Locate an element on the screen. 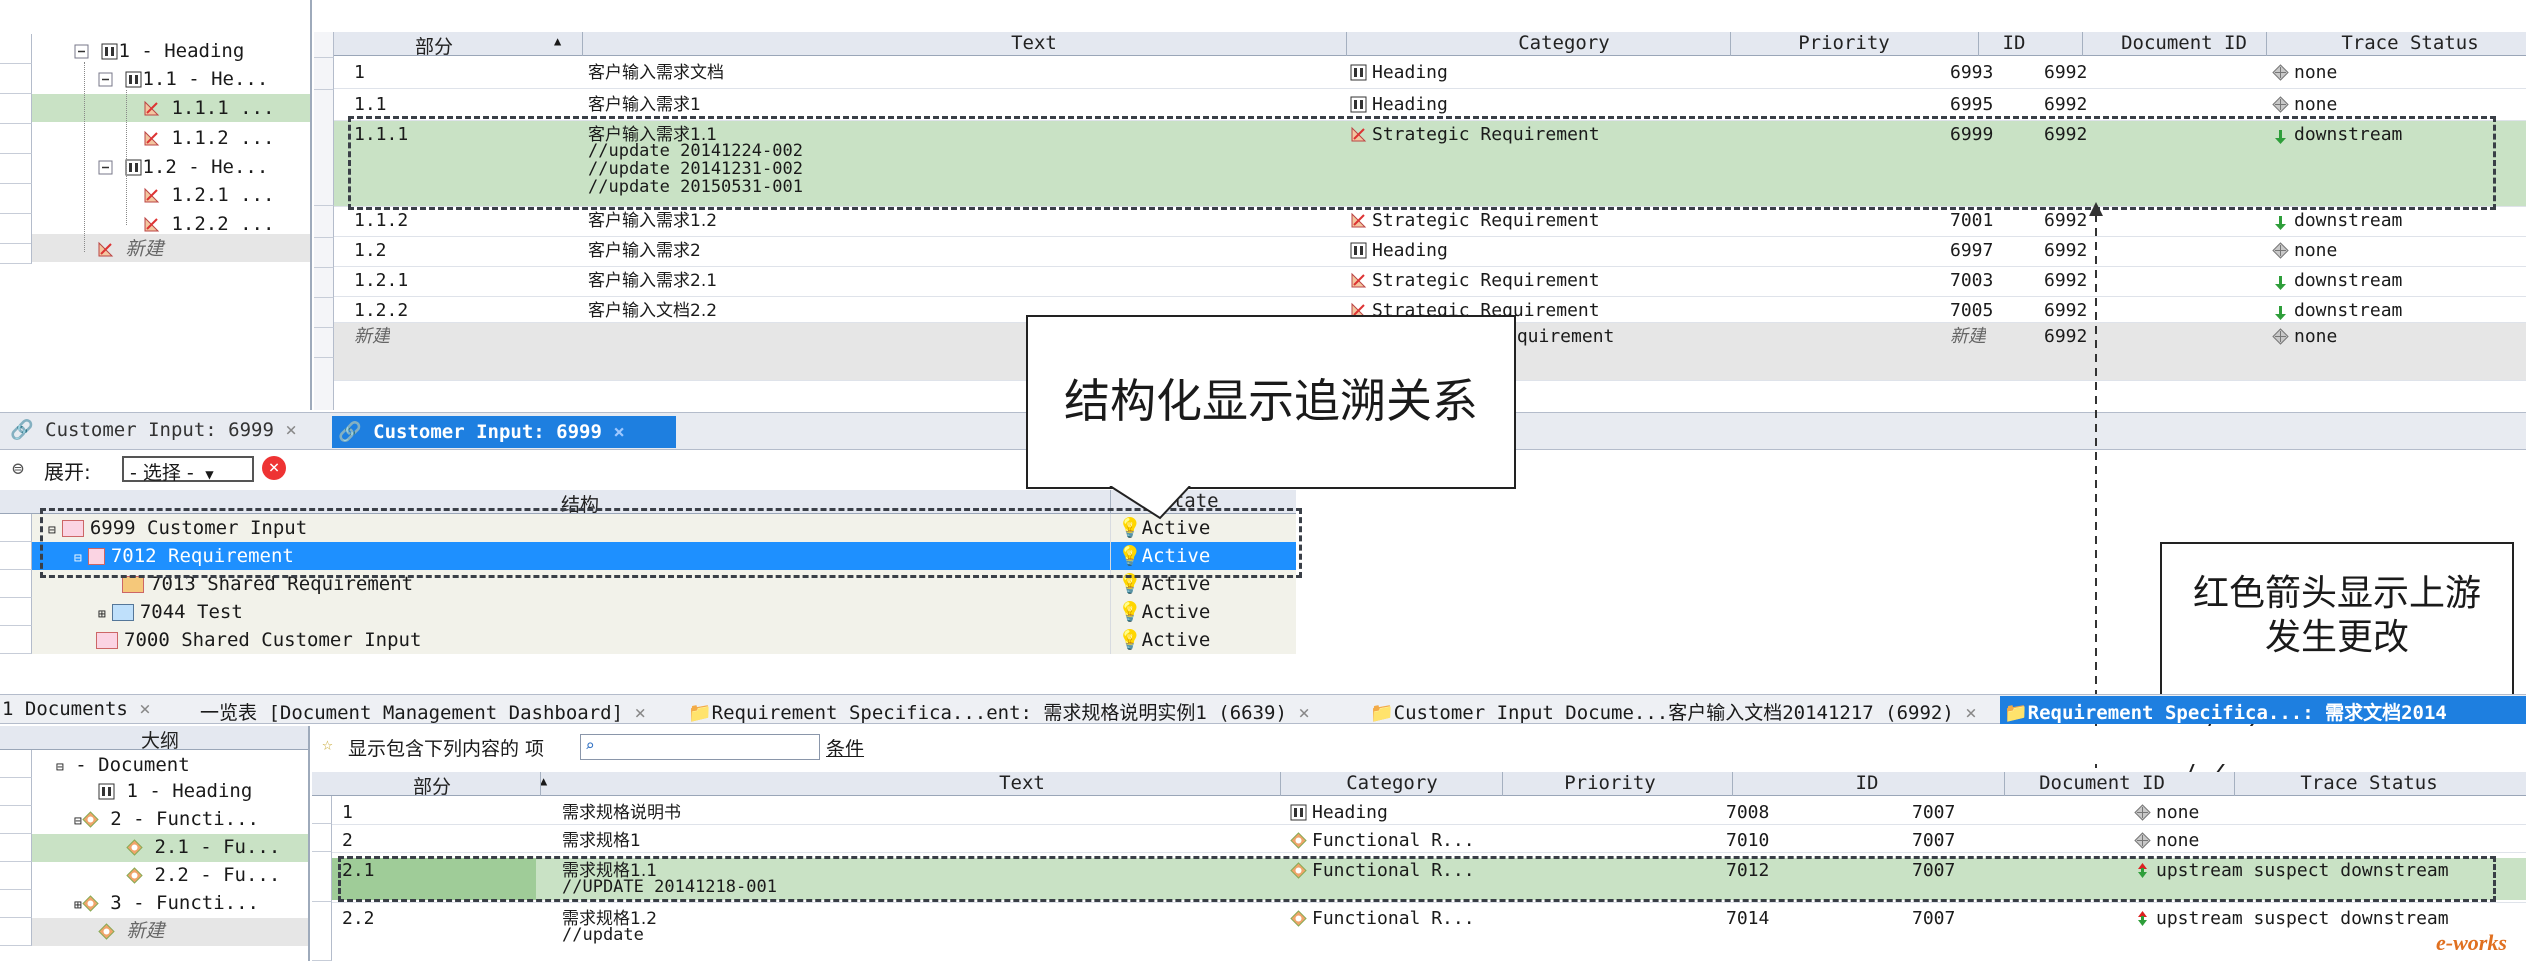 This screenshot has height=961, width=2526. ework-logo: e-works is located at coordinates (2471, 942).